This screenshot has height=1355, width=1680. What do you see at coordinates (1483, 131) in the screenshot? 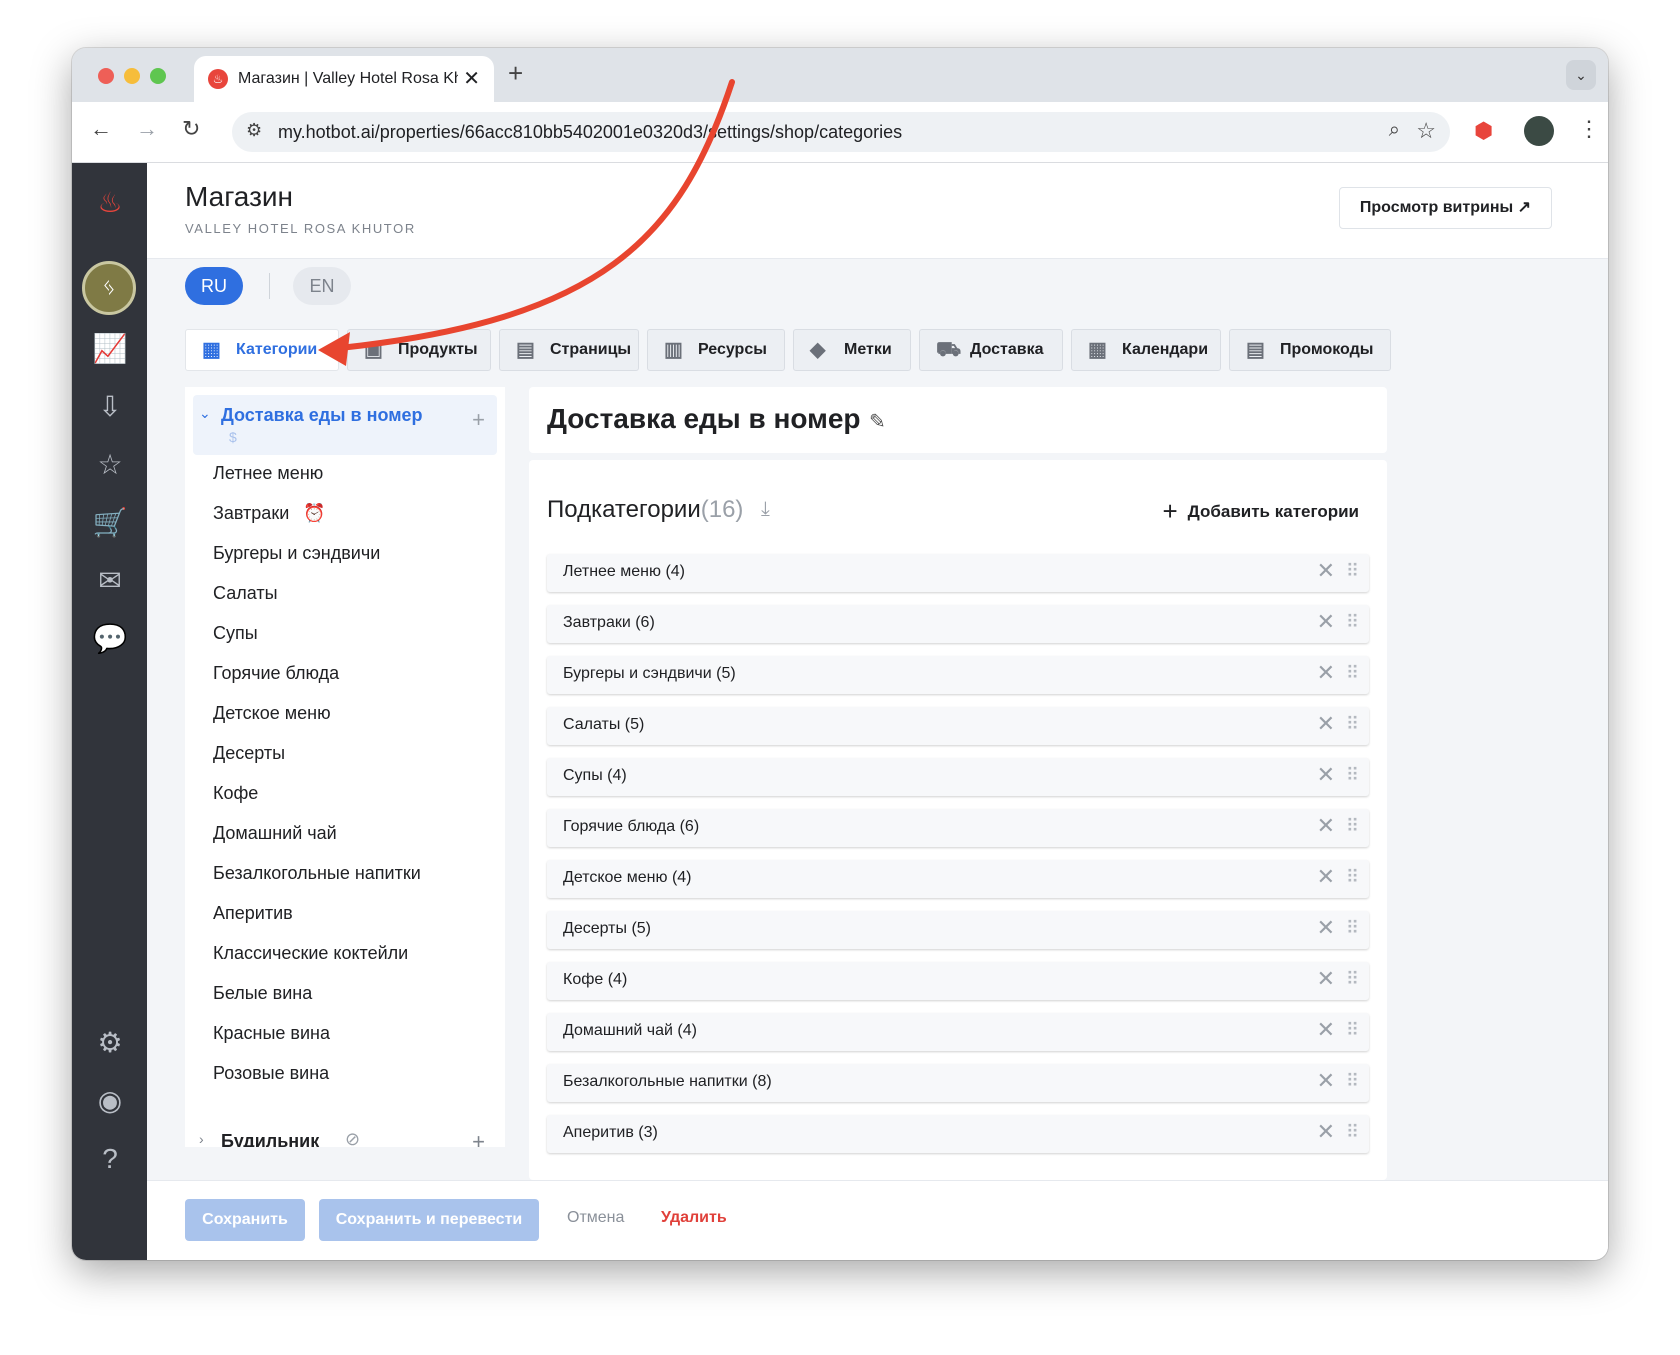
I see `extension-shield-icon: ⬢` at bounding box center [1483, 131].